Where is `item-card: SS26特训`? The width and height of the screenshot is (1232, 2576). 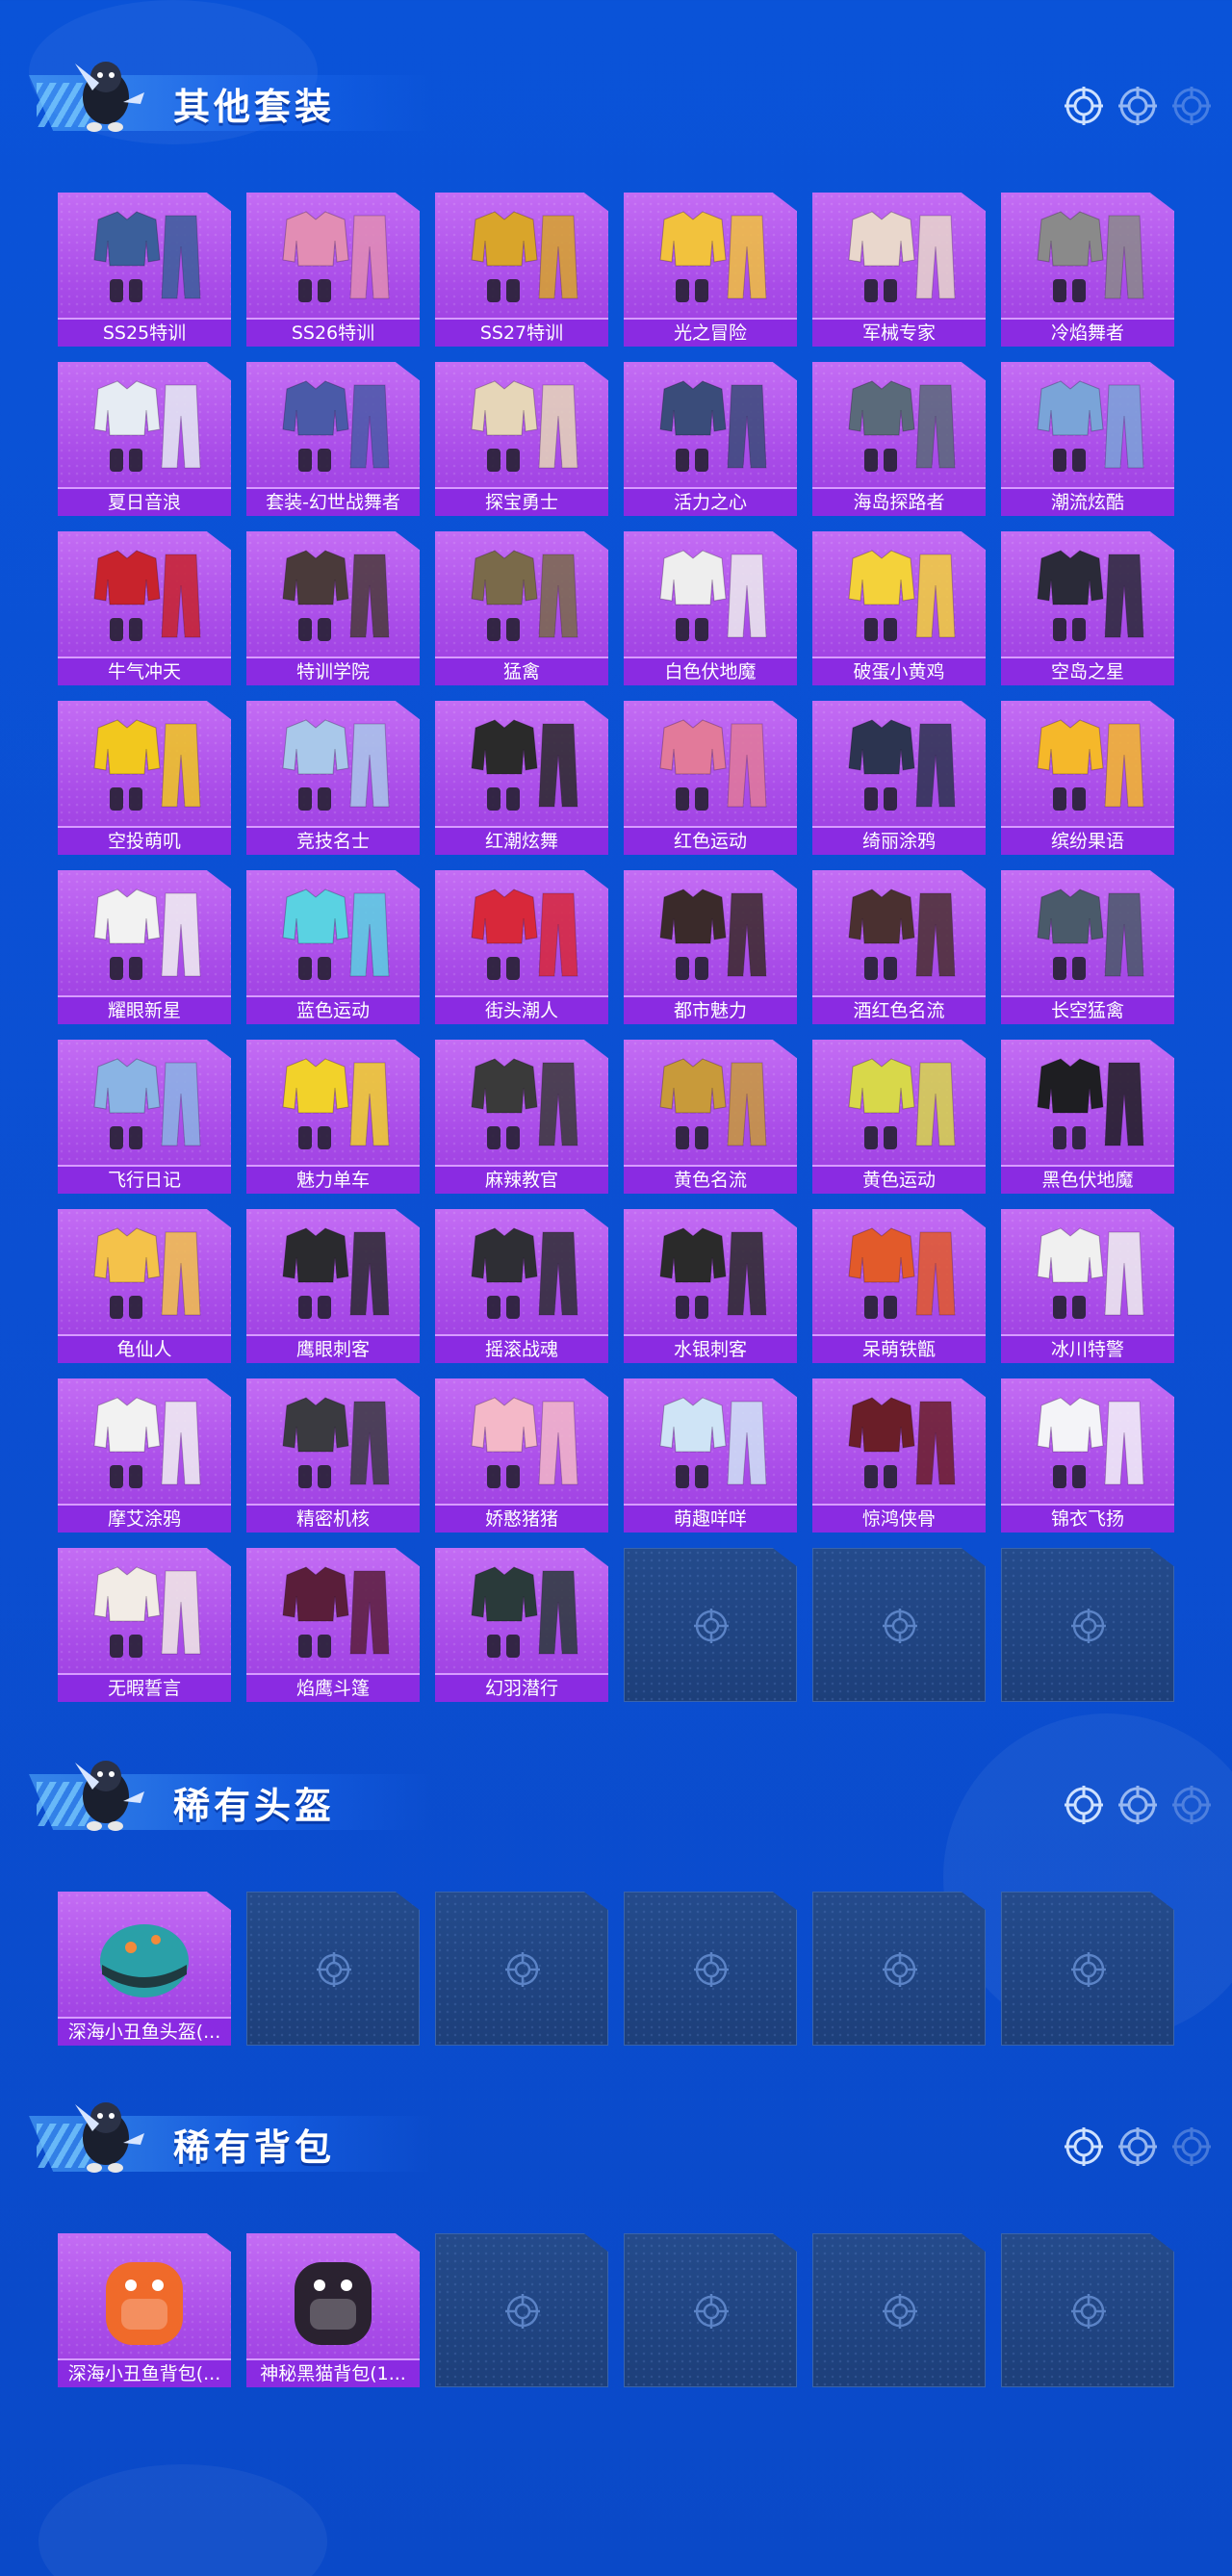 item-card: SS26特训 is located at coordinates (333, 270).